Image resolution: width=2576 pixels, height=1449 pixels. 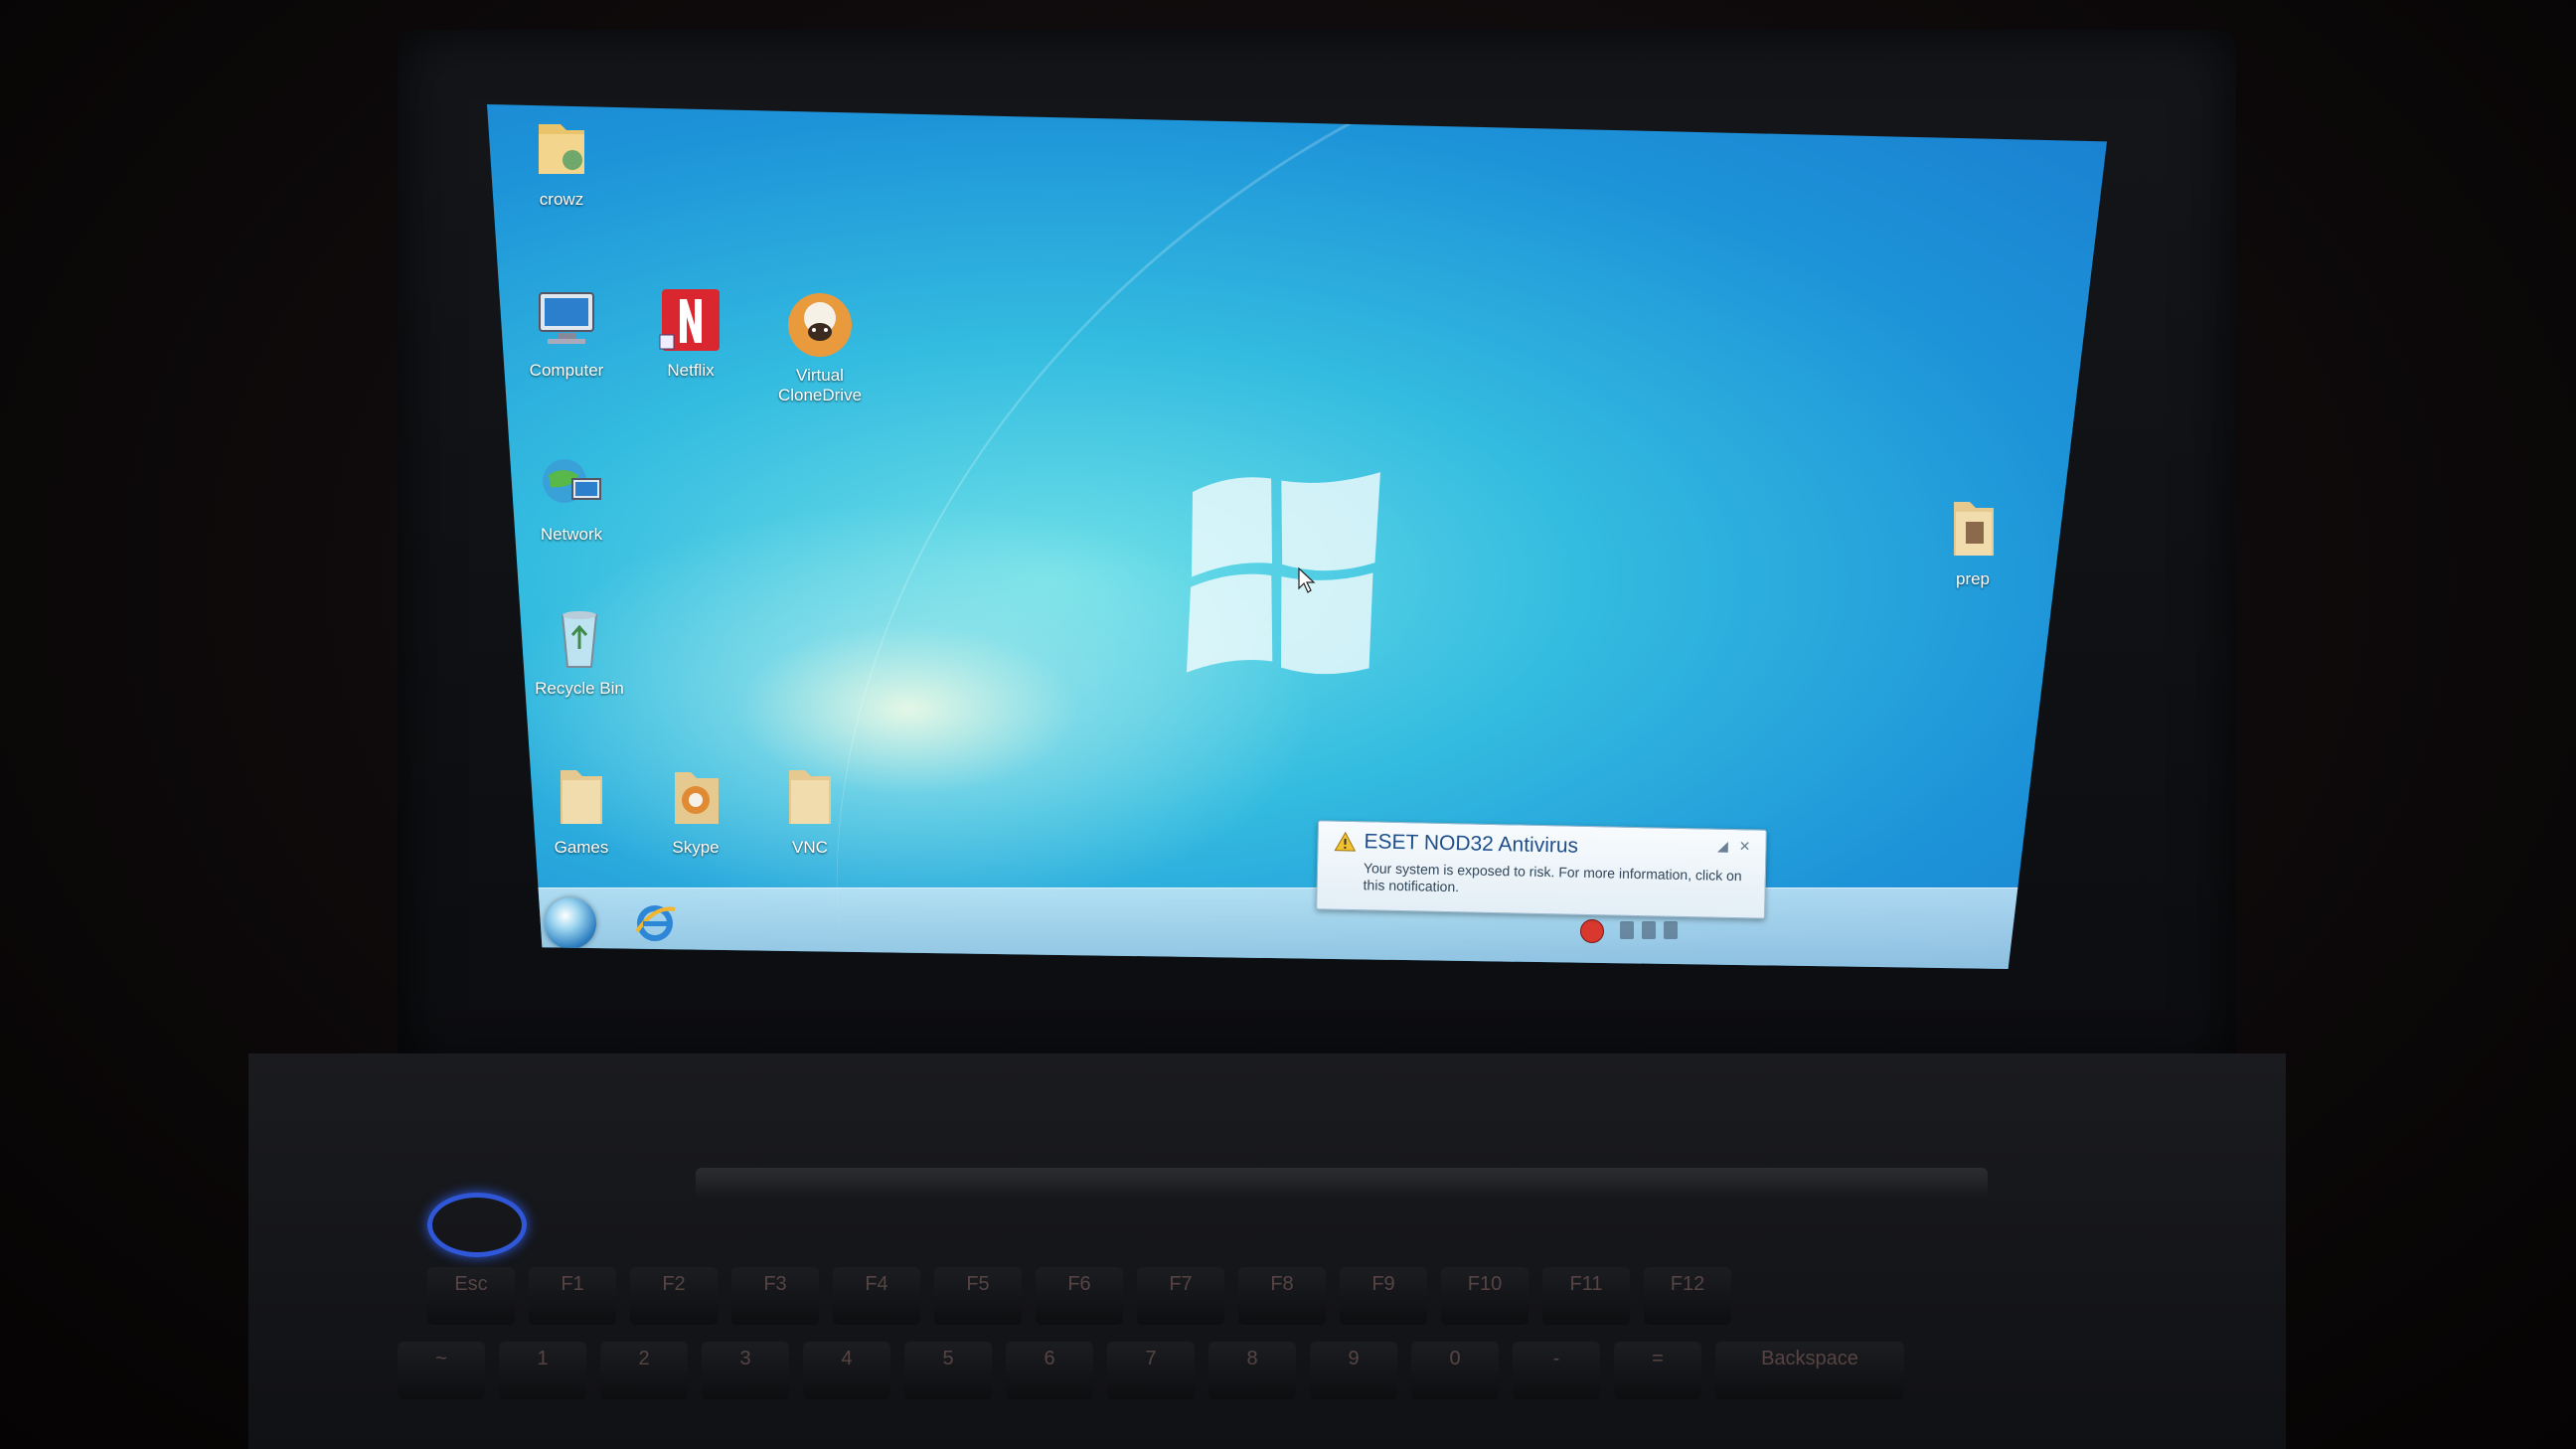 What do you see at coordinates (1671, 930) in the screenshot?
I see `tray-volume-icon` at bounding box center [1671, 930].